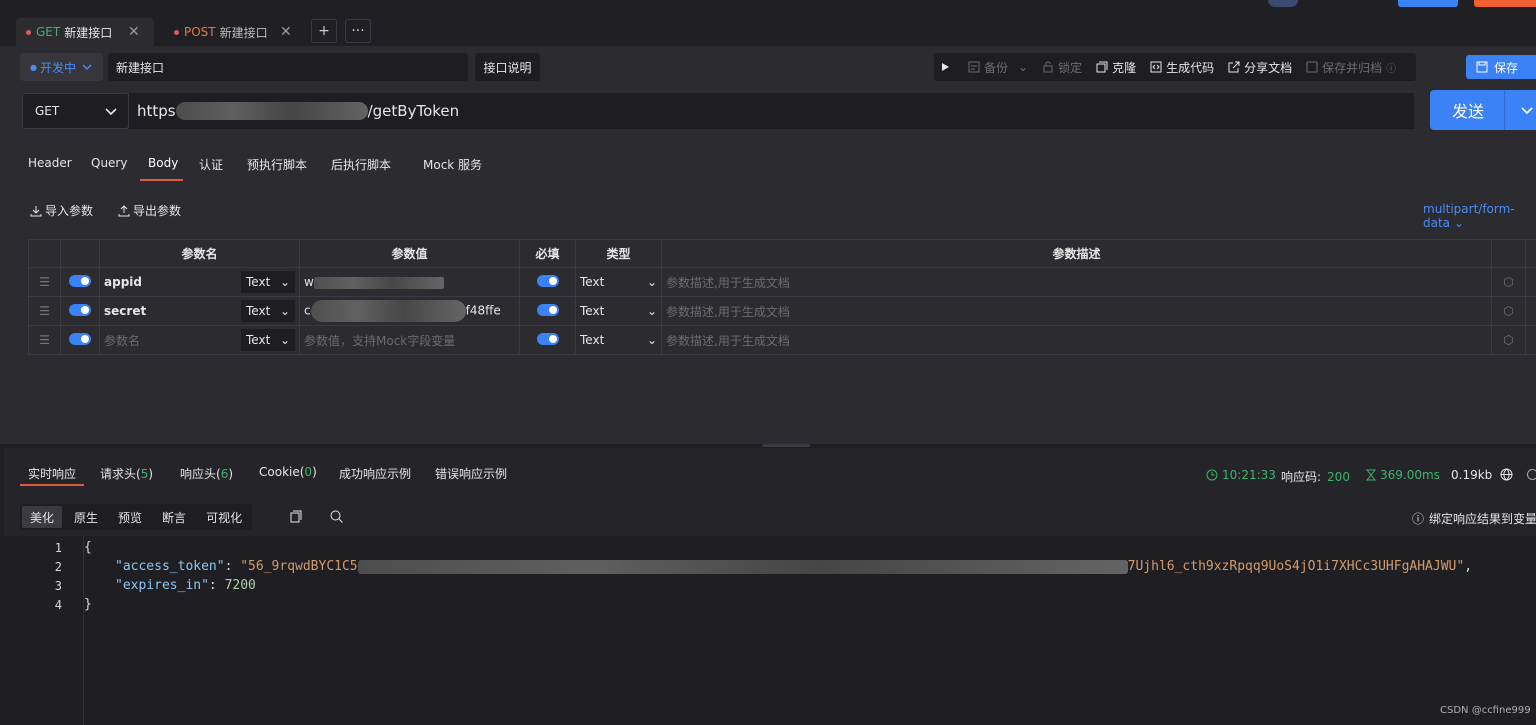  What do you see at coordinates (288, 472) in the screenshot?
I see `tab-cookie: Cookie(0)` at bounding box center [288, 472].